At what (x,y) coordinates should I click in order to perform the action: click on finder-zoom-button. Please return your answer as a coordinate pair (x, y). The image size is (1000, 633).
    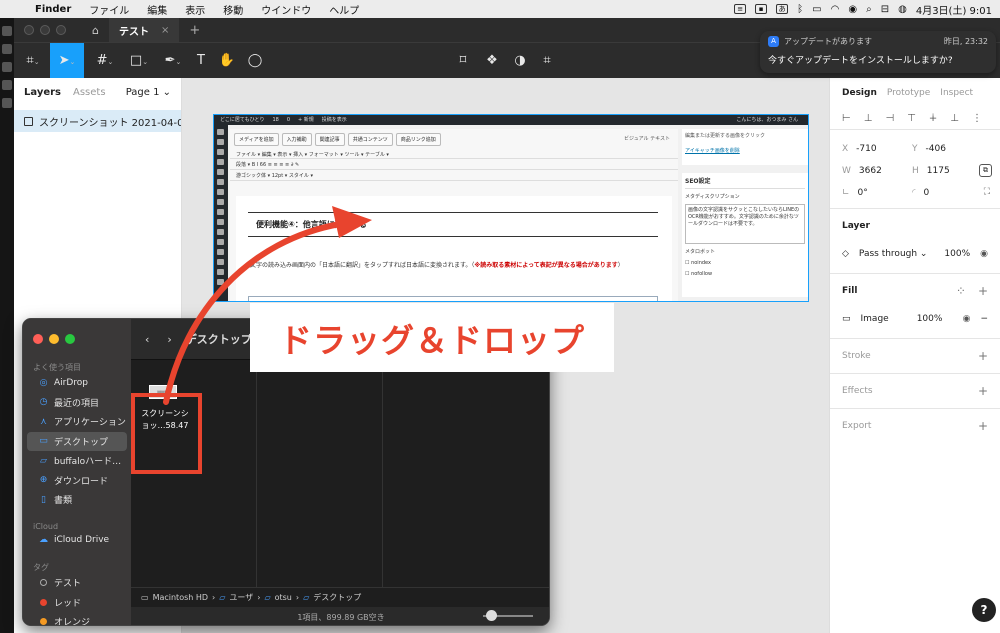
    Looking at the image, I should click on (70, 339).